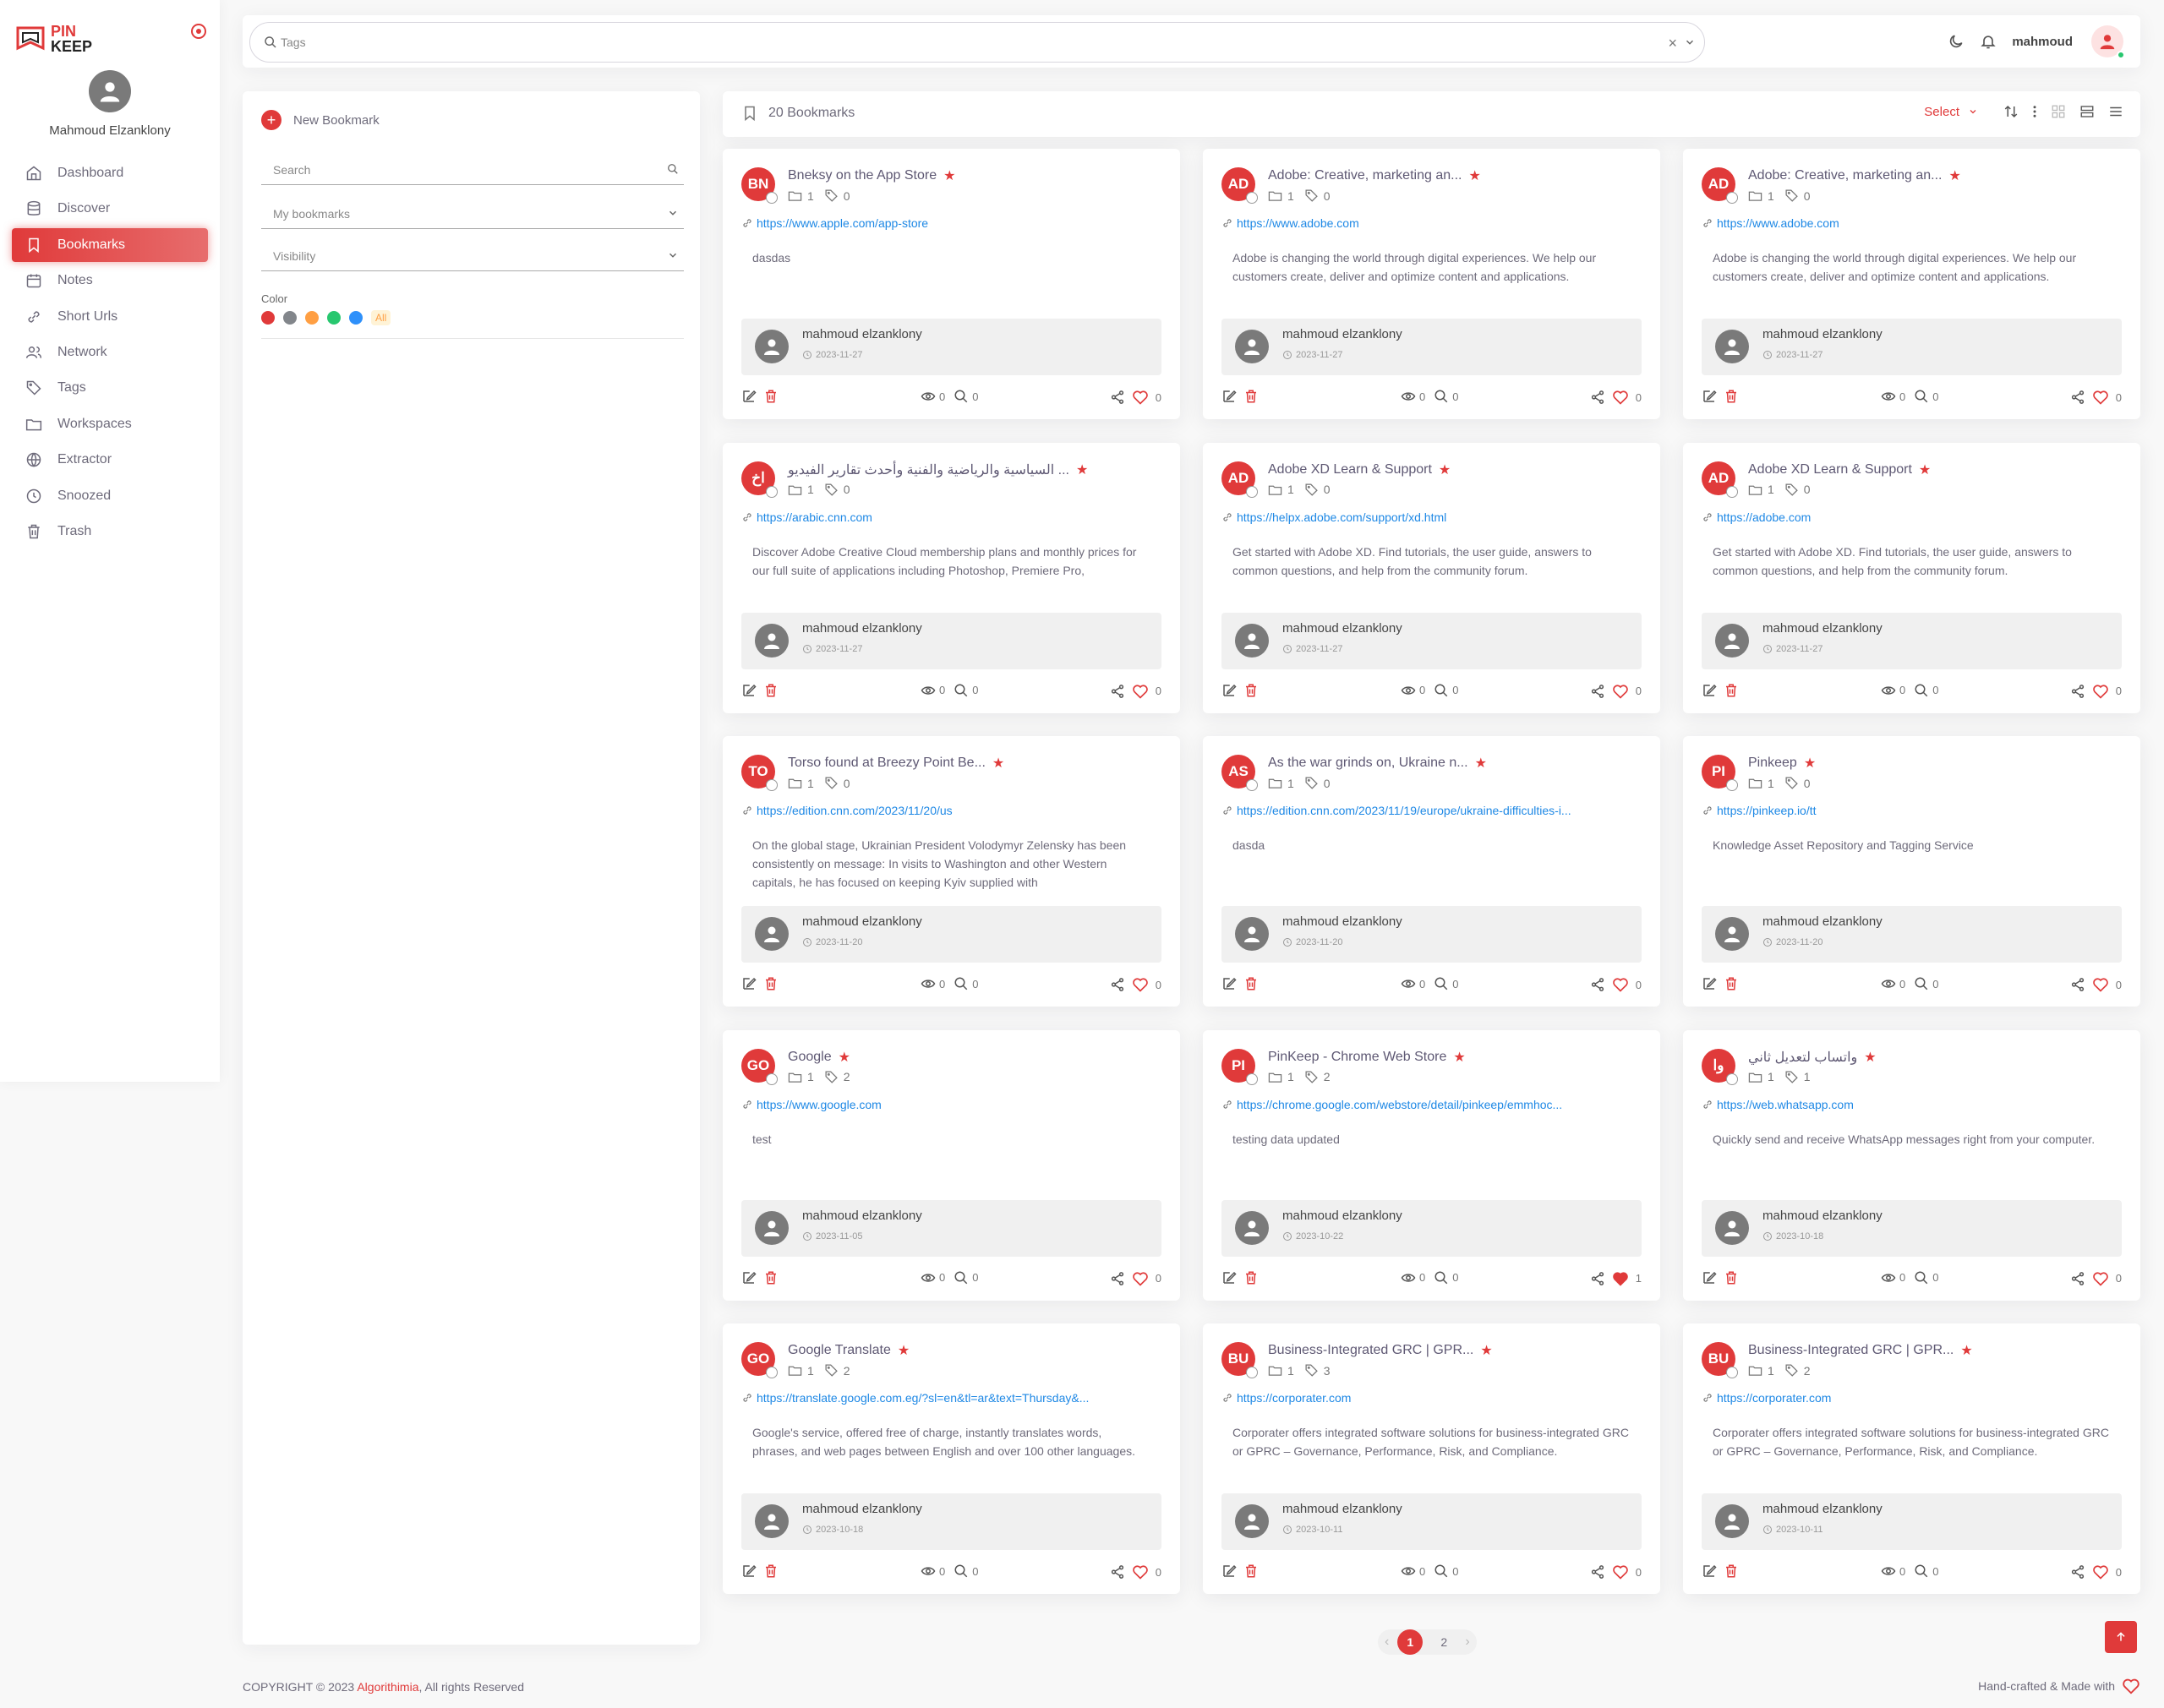  Describe the element at coordinates (268, 318) in the screenshot. I see `color-option-red` at that location.